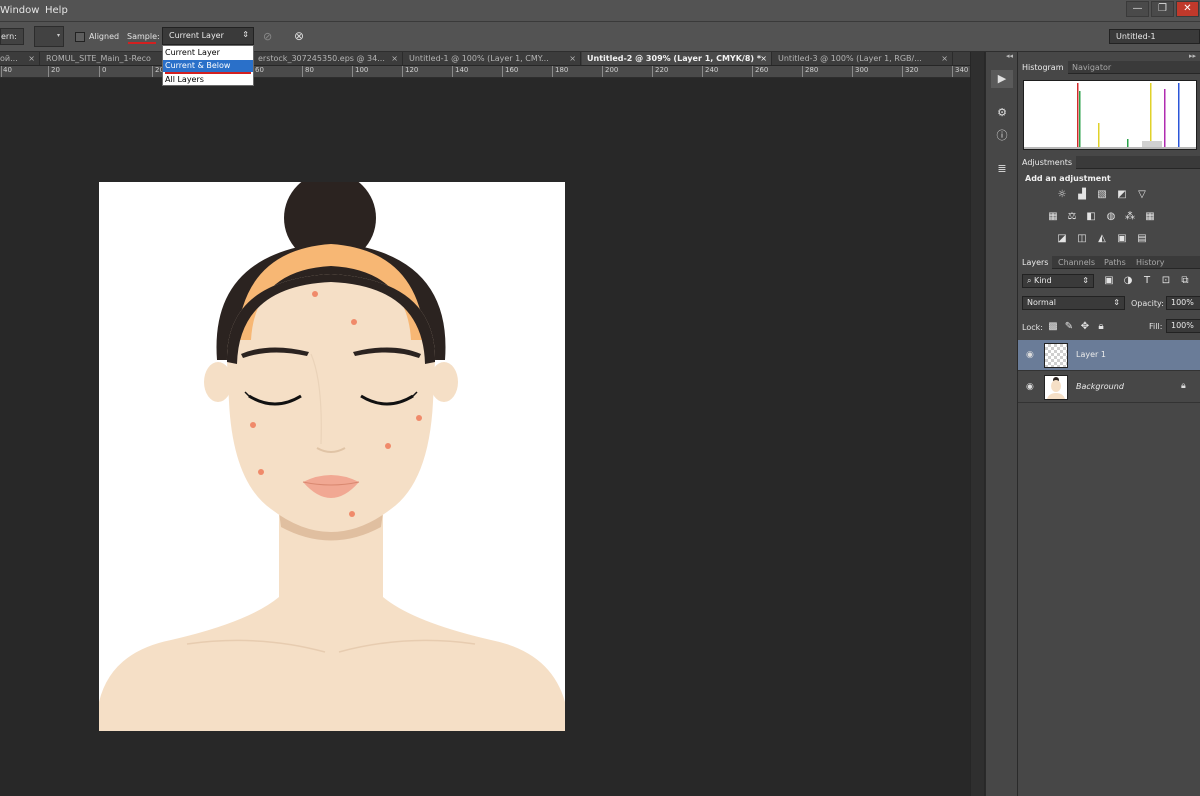 The height and width of the screenshot is (796, 1200). I want to click on black-white-icon: ◧, so click(1091, 217).